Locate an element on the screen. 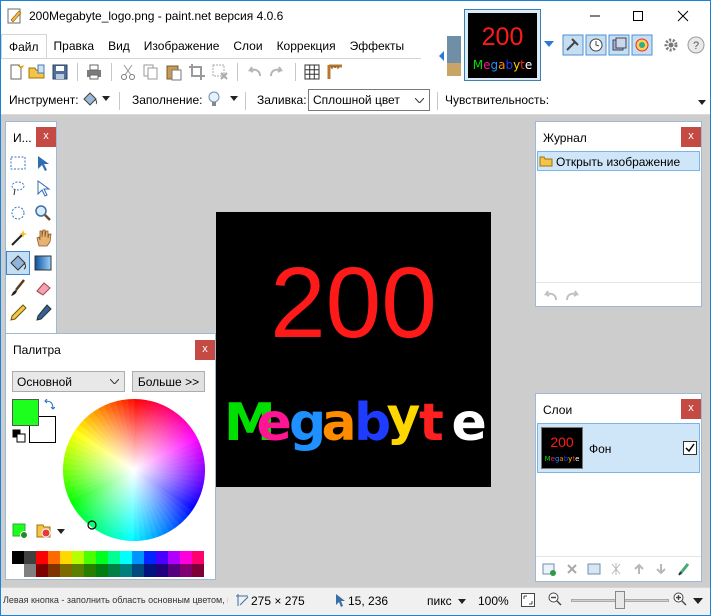 The width and height of the screenshot is (711, 616). menu-image: Изображение is located at coordinates (182, 46).